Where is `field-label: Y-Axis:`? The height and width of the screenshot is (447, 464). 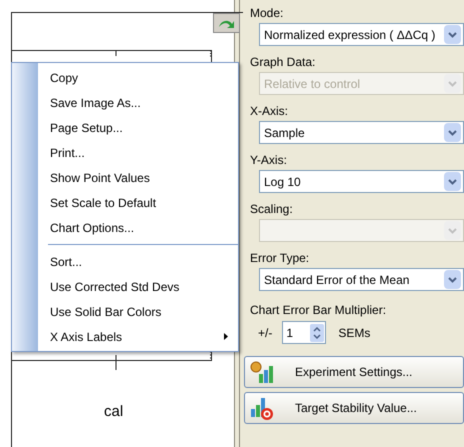 field-label: Y-Axis: is located at coordinates (269, 160).